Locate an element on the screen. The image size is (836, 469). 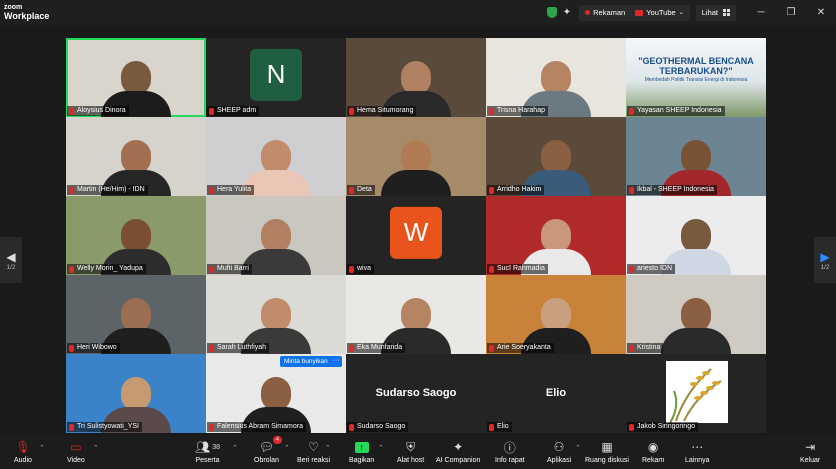
more-label: Lainnya is located at coordinates (697, 460).